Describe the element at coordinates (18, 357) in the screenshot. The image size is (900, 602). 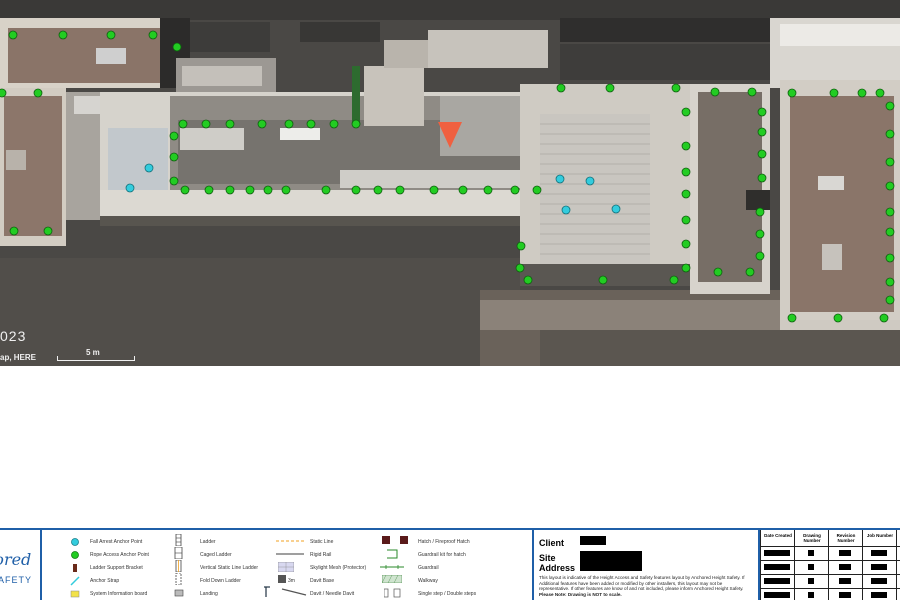
I see `map-attribution: ap, HERE` at that location.